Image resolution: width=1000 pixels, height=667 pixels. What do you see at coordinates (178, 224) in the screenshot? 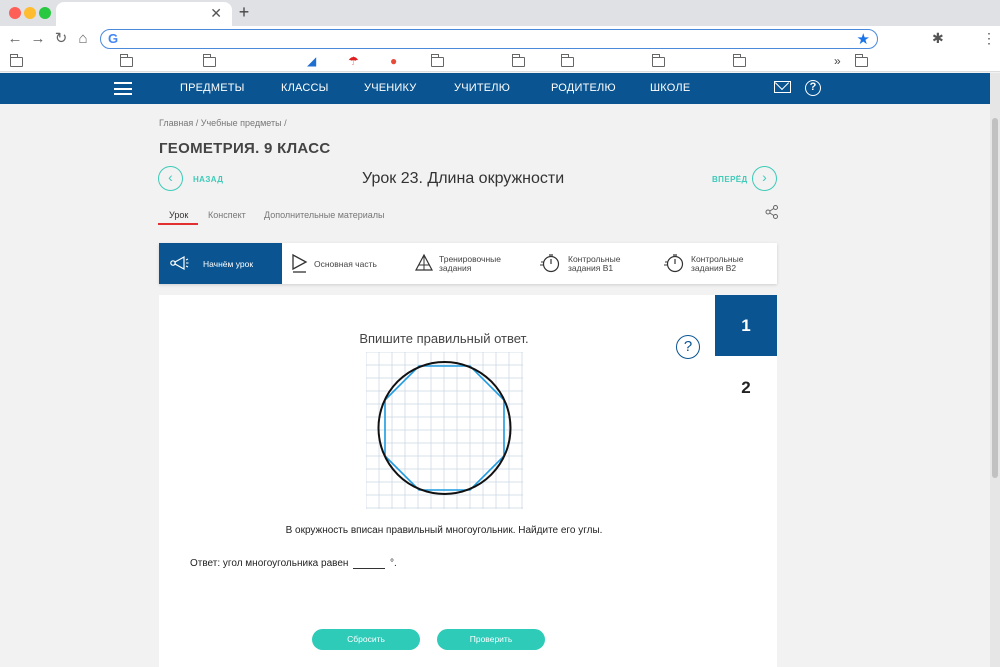
I see `active-tab-underline` at bounding box center [178, 224].